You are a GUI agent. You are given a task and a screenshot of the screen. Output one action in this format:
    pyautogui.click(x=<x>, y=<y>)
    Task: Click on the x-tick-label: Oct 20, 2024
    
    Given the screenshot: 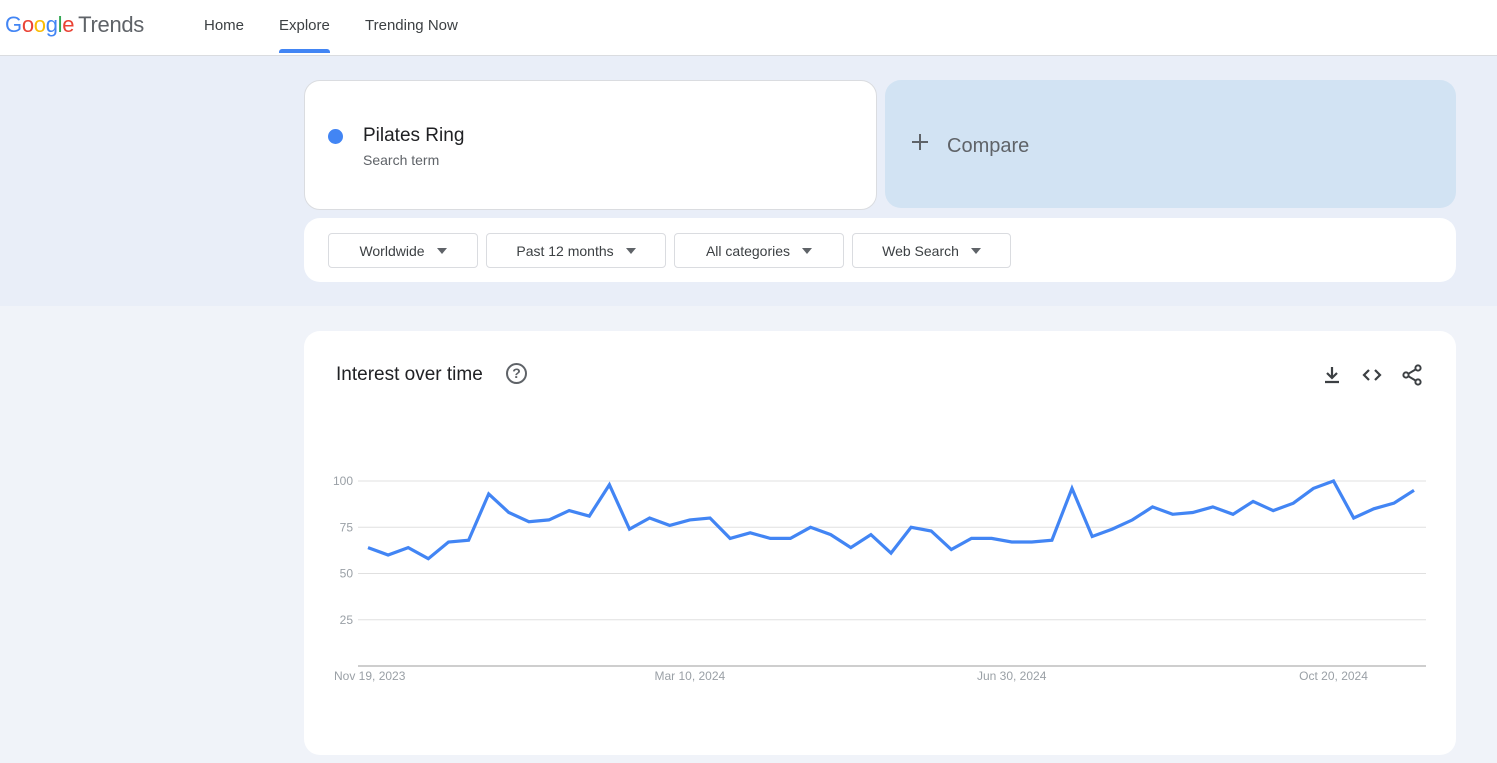 What is the action you would take?
    pyautogui.click(x=1333, y=676)
    